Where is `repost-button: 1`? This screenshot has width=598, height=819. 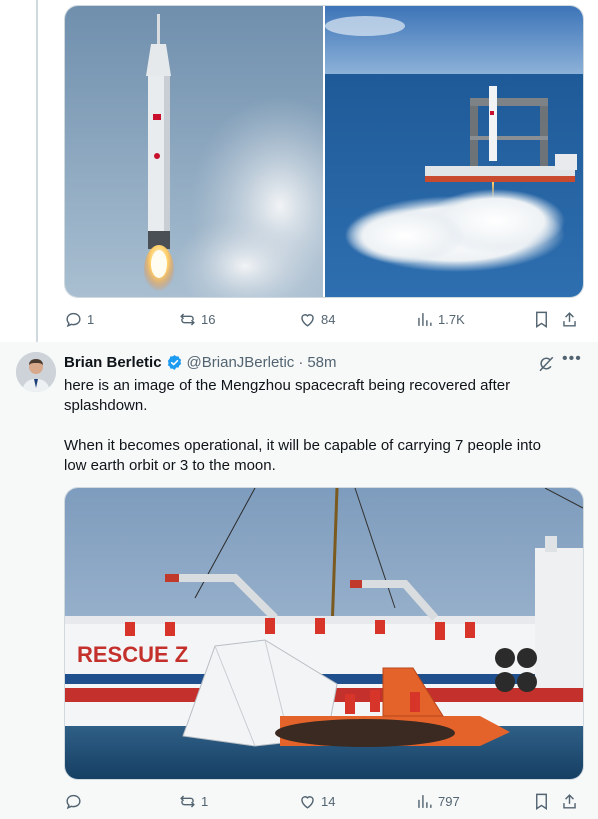 repost-button: 1 is located at coordinates (193, 801).